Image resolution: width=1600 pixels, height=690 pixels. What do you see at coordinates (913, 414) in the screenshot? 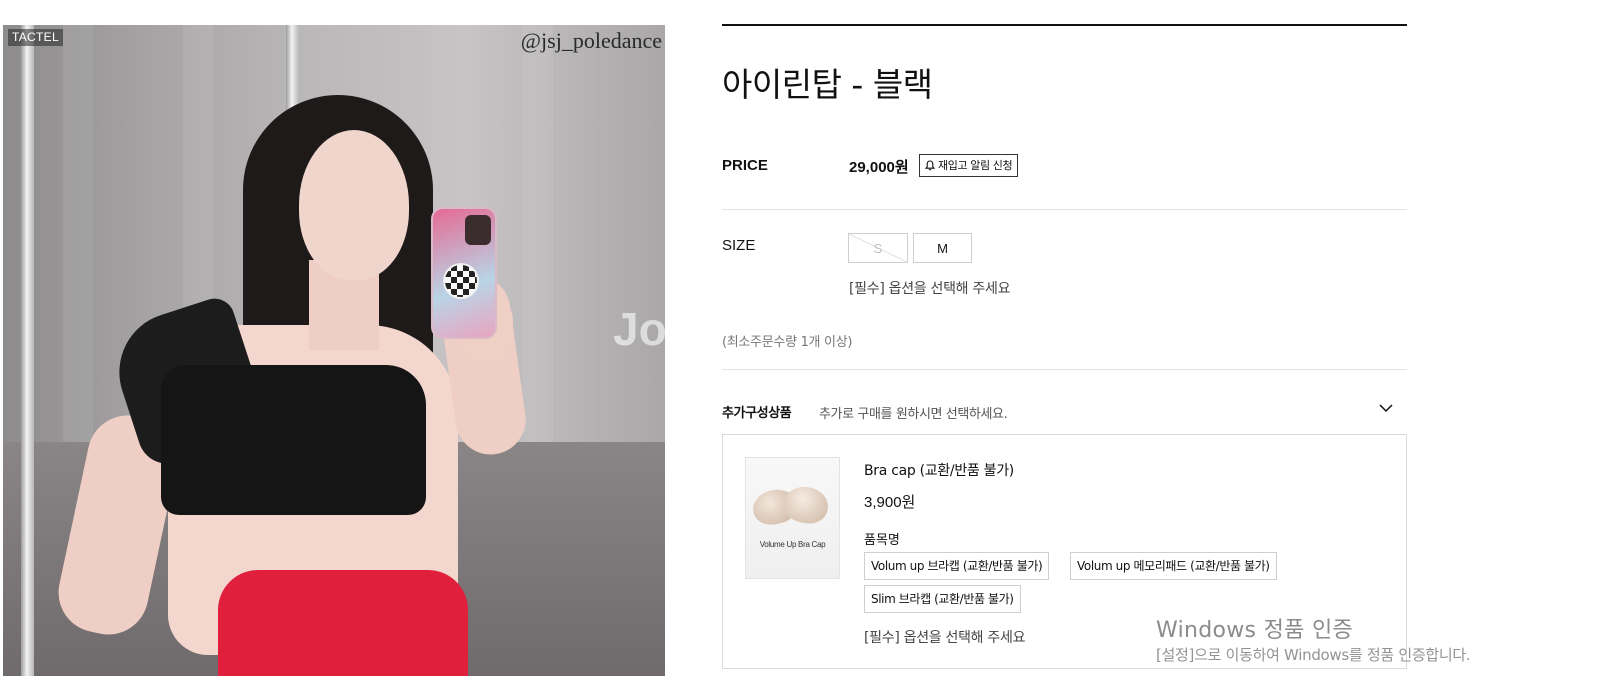
I see `addon-section-description: 추가로 구매를 원하시면 선택하세요.` at bounding box center [913, 414].